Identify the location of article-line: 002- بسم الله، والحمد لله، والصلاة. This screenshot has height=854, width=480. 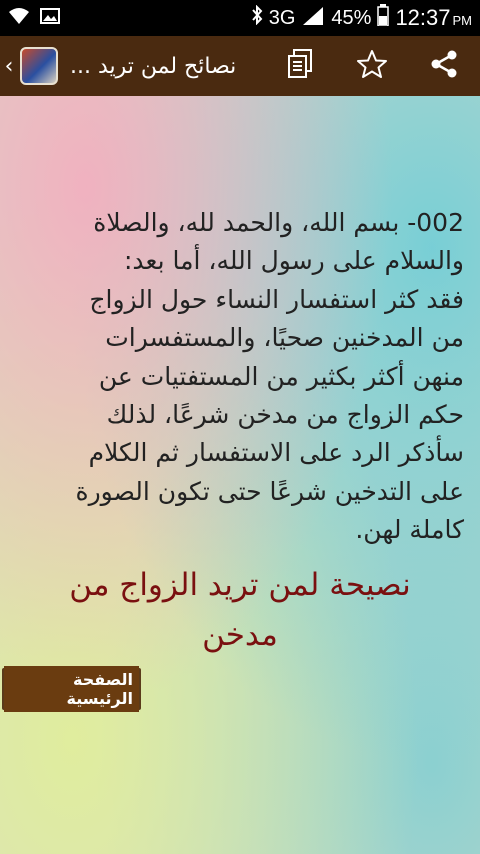
(278, 222).